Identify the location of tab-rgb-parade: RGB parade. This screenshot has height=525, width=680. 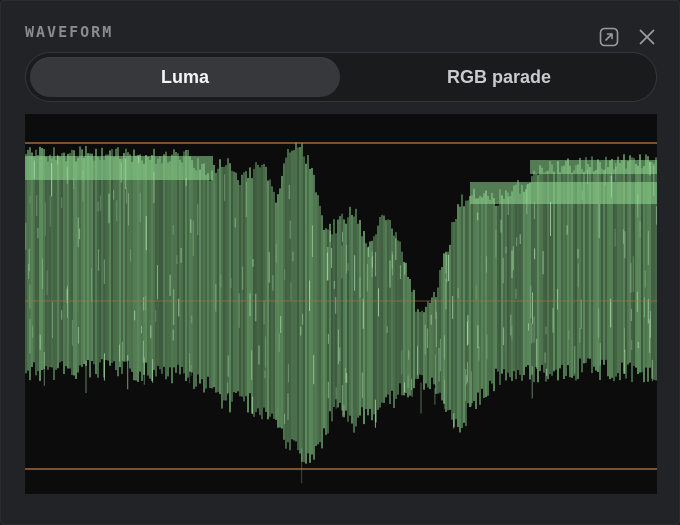
(499, 77).